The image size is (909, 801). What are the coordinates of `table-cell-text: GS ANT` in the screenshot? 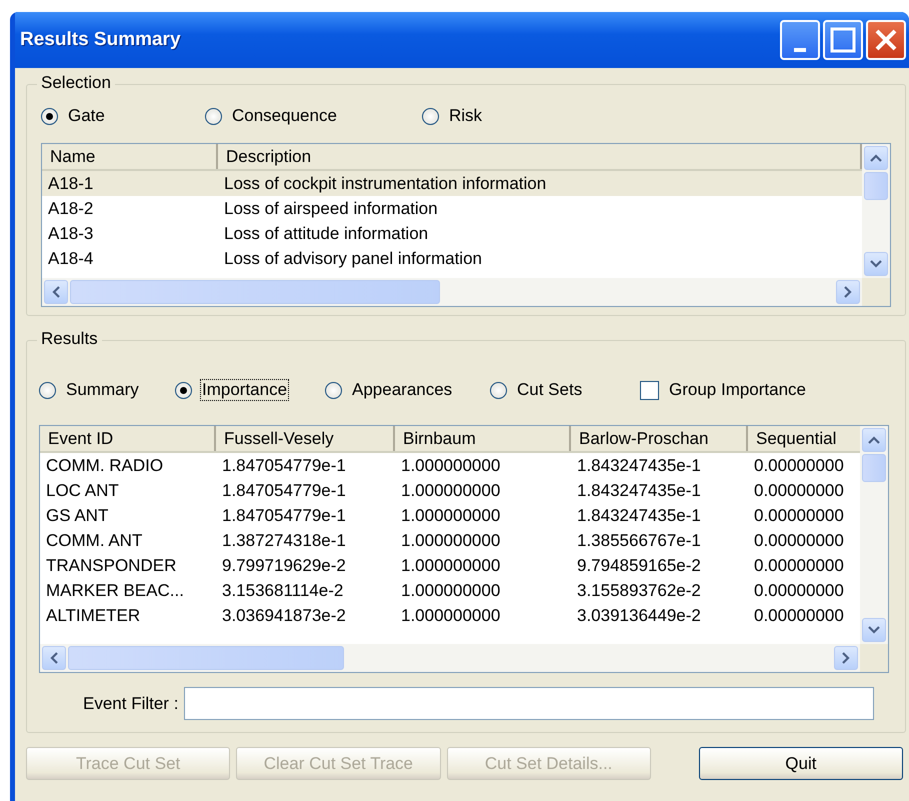 It's located at (77, 516).